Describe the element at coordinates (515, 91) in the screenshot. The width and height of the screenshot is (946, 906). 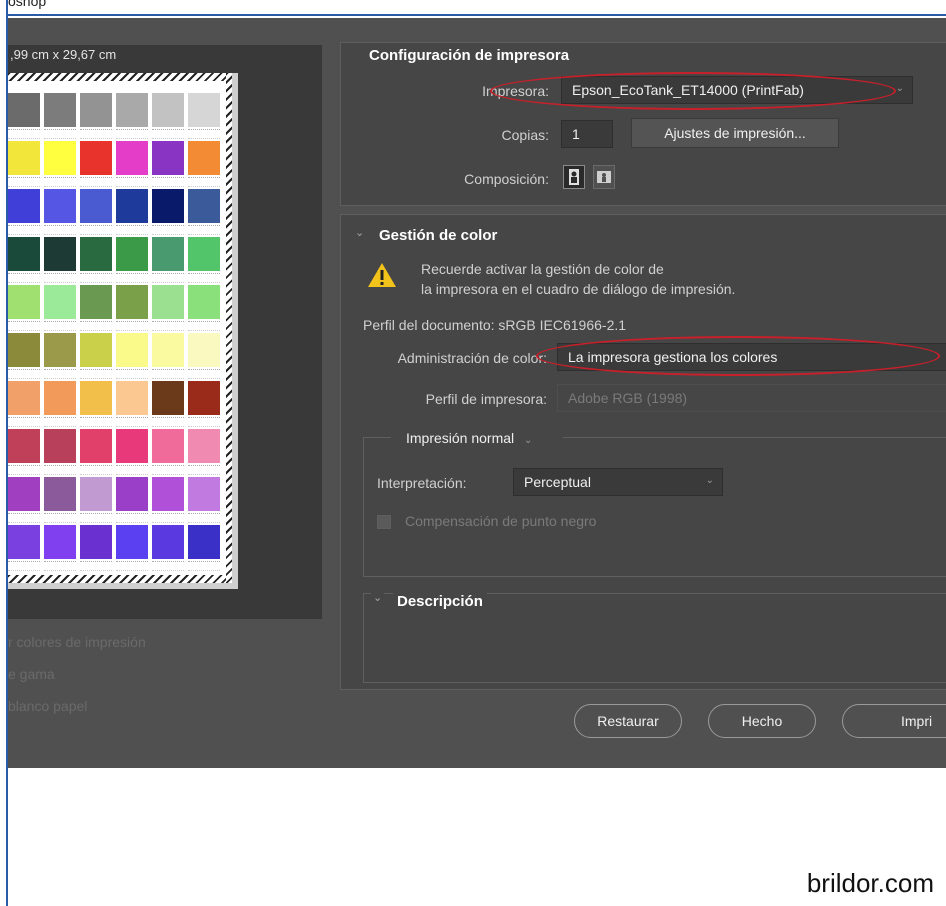
I see `printer-label: Impresora:` at that location.